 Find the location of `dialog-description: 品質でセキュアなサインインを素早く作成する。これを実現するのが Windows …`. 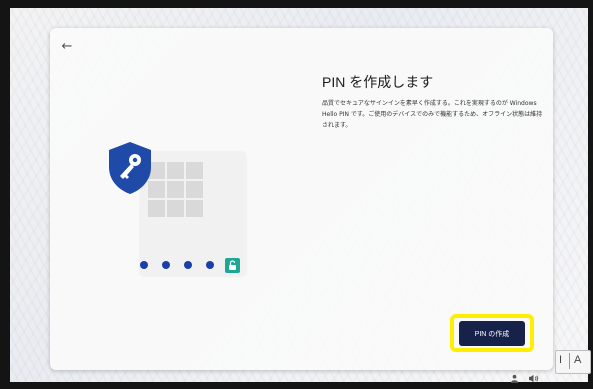

dialog-description: 品質でセキュアなサインインを素早く作成する。これを実現するのが Windows … is located at coordinates (432, 114).